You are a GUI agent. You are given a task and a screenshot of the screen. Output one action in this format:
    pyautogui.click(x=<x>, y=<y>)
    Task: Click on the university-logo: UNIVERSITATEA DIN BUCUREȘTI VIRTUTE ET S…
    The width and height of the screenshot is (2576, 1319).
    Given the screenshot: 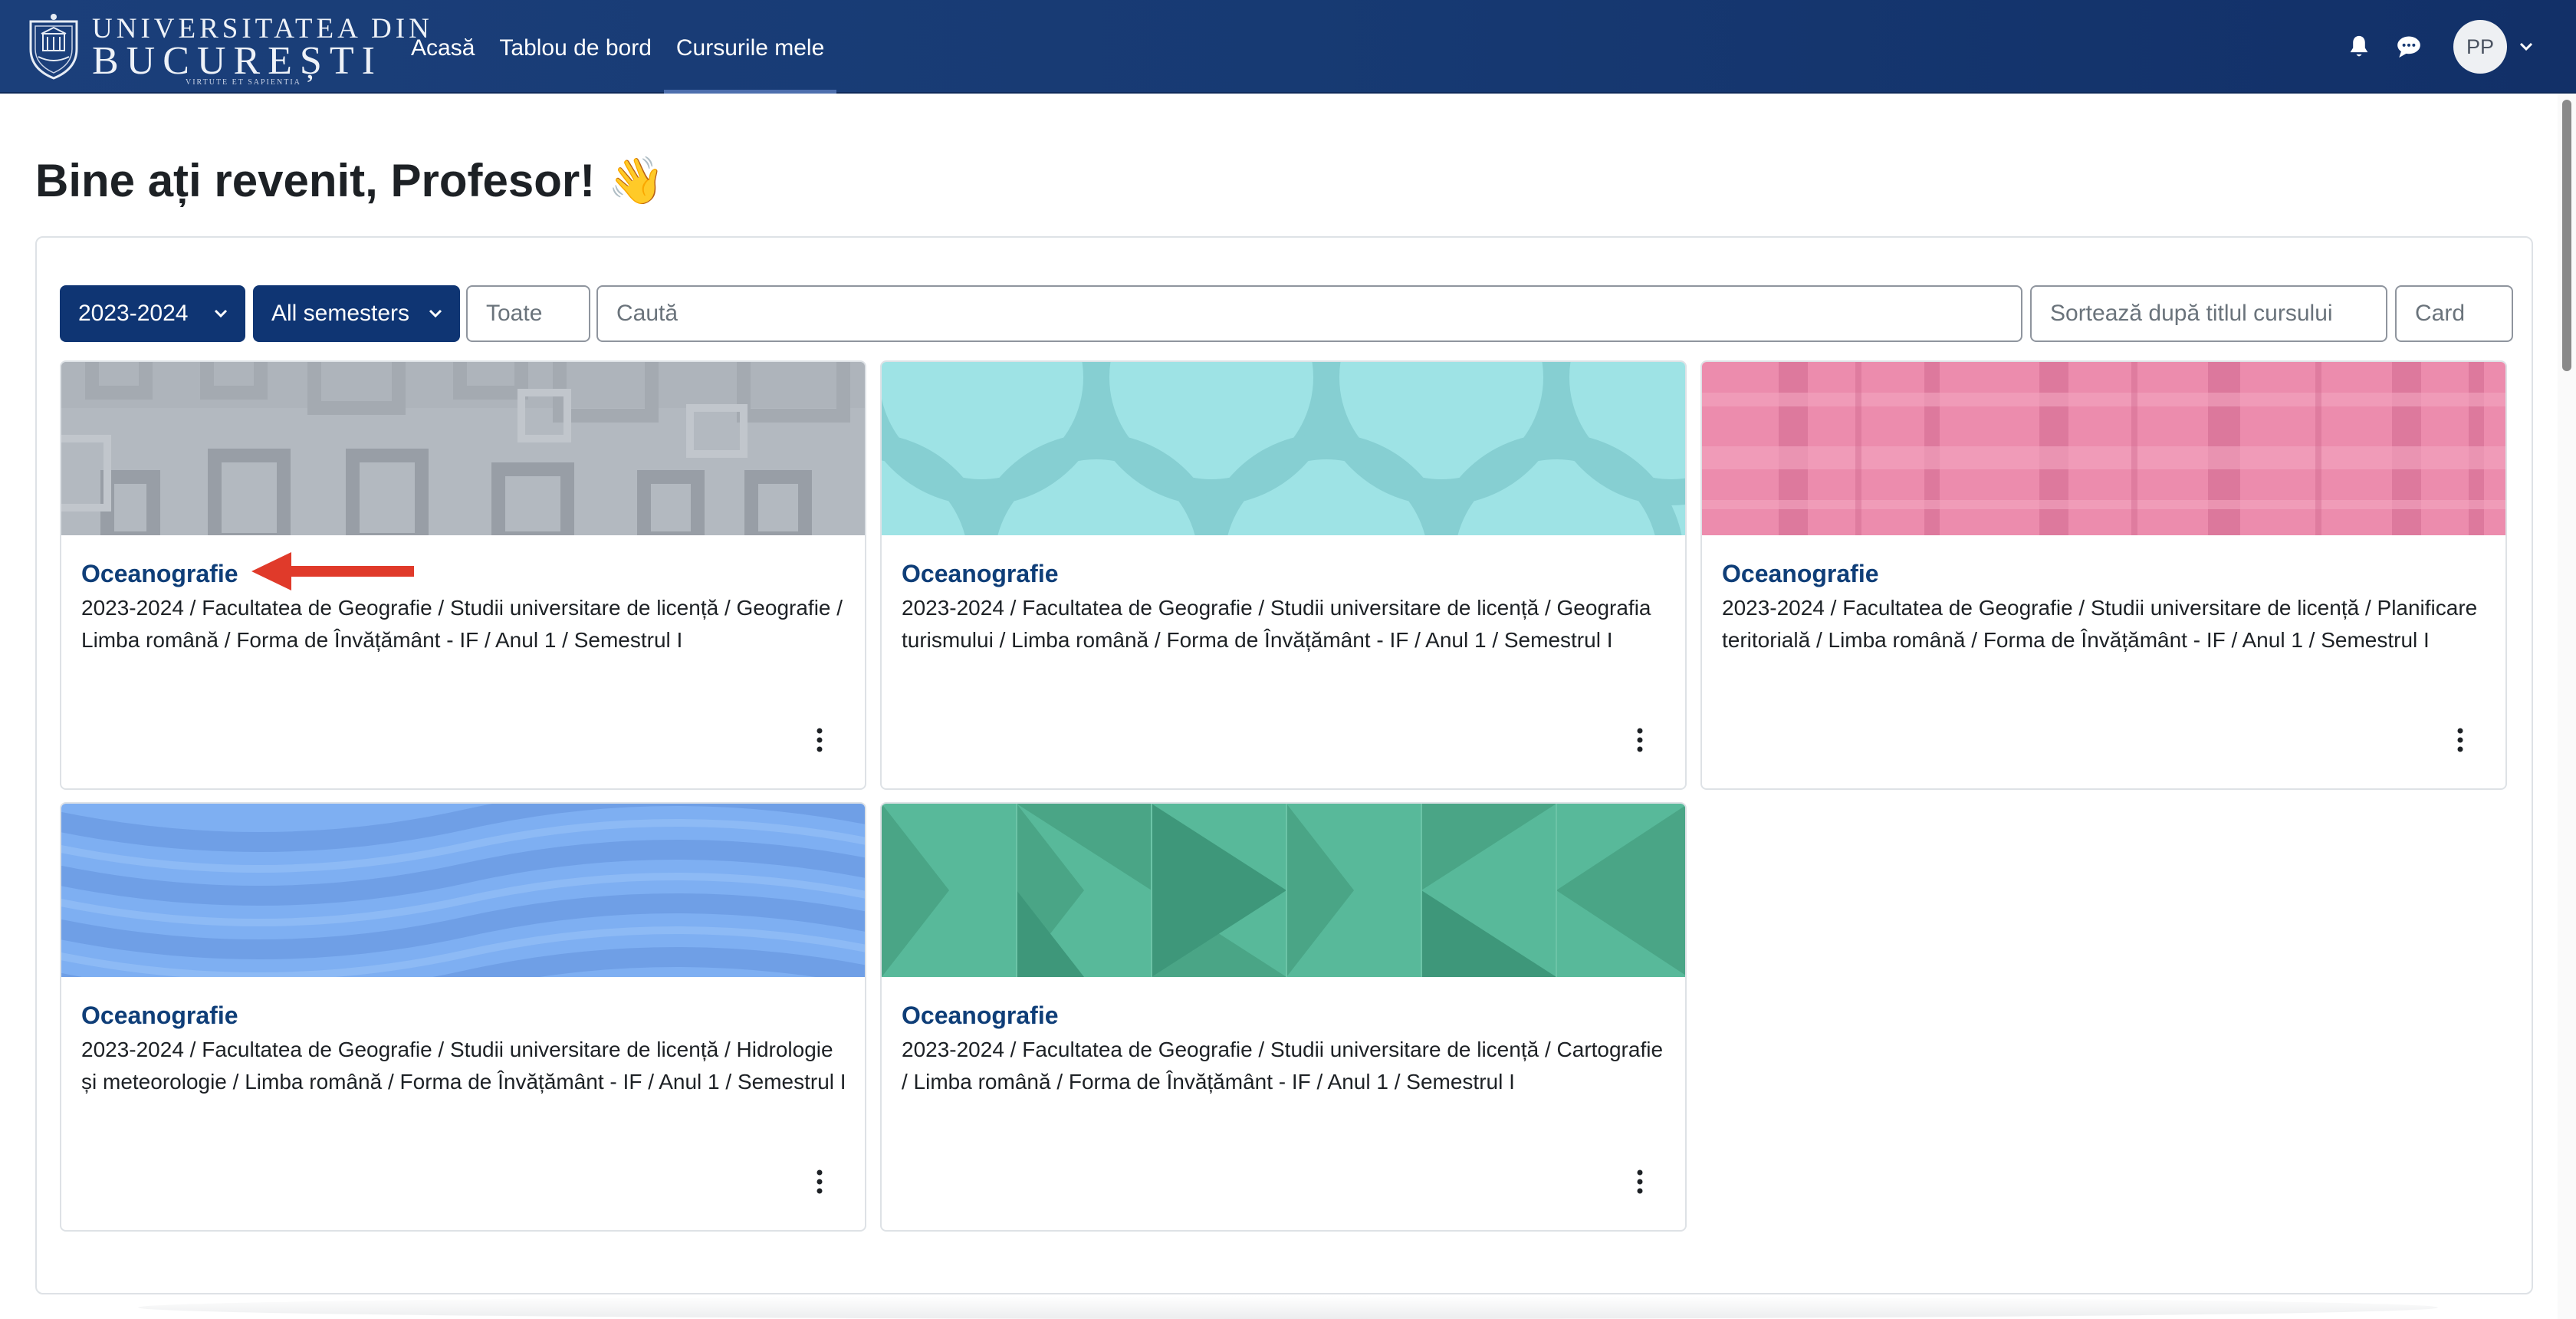 What is the action you would take?
    pyautogui.click(x=227, y=47)
    